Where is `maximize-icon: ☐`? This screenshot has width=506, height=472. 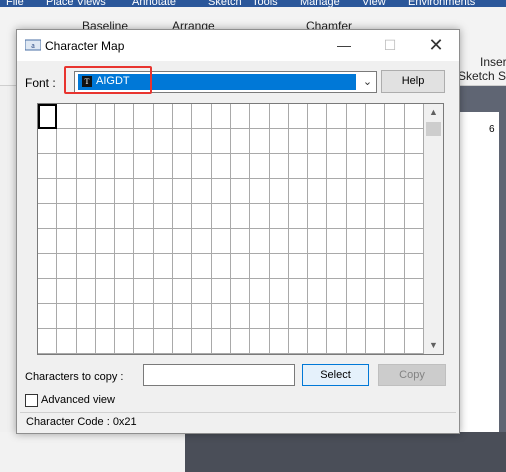
maximize-icon: ☐ is located at coordinates (390, 45).